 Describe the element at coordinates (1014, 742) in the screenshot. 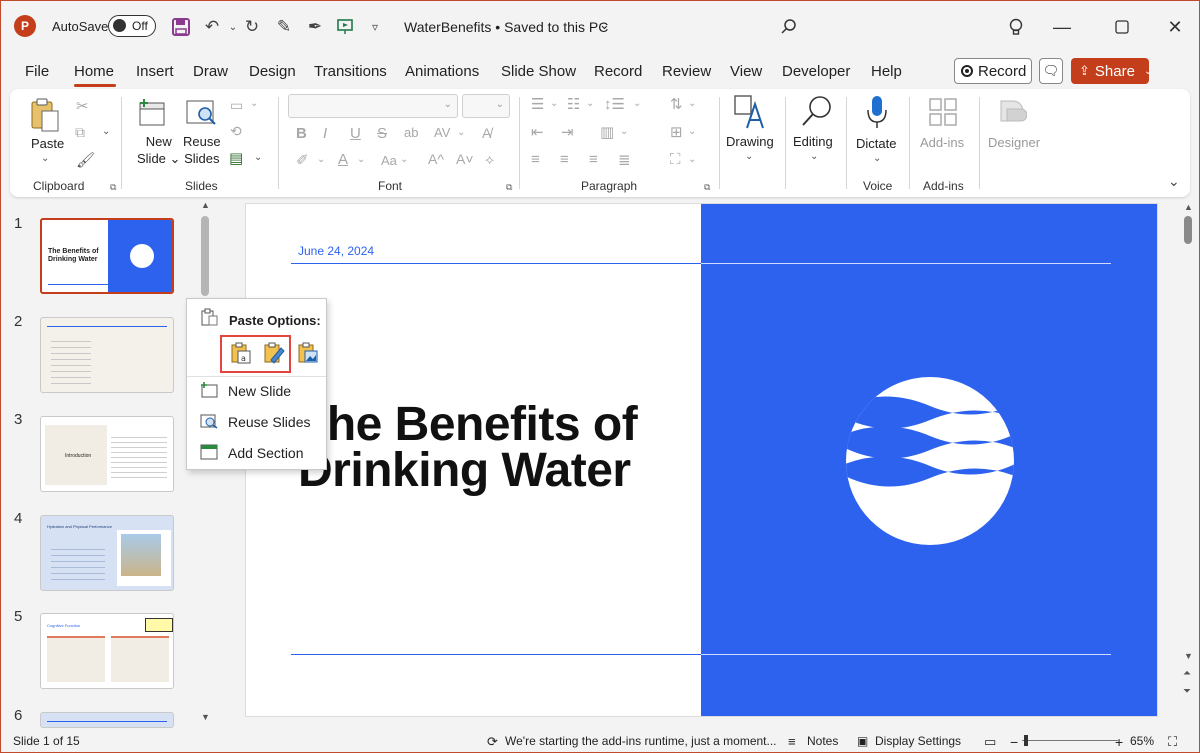

I see `zoom-out-icon: −` at that location.